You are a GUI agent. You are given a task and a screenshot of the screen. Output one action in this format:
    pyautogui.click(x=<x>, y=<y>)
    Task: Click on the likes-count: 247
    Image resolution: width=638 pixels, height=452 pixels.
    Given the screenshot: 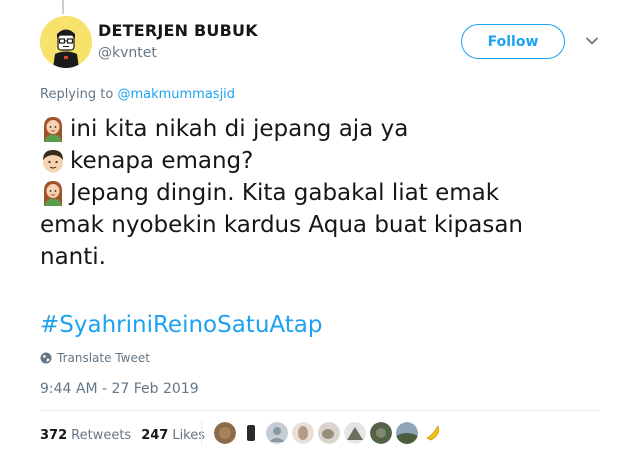 What is the action you would take?
    pyautogui.click(x=155, y=435)
    